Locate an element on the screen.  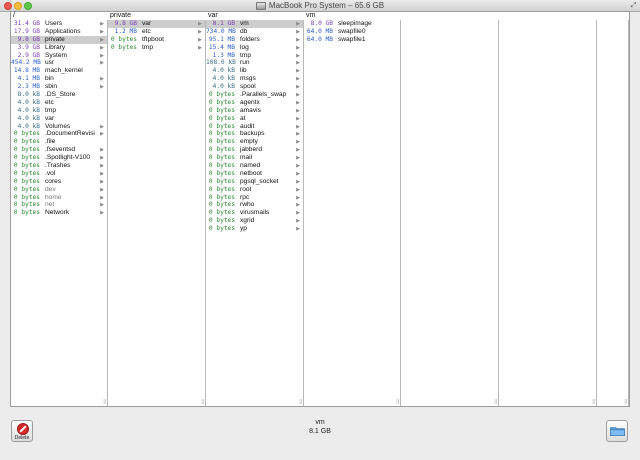
list-item: 64.0 MB swapfile0 is located at coordinates (352, 32).